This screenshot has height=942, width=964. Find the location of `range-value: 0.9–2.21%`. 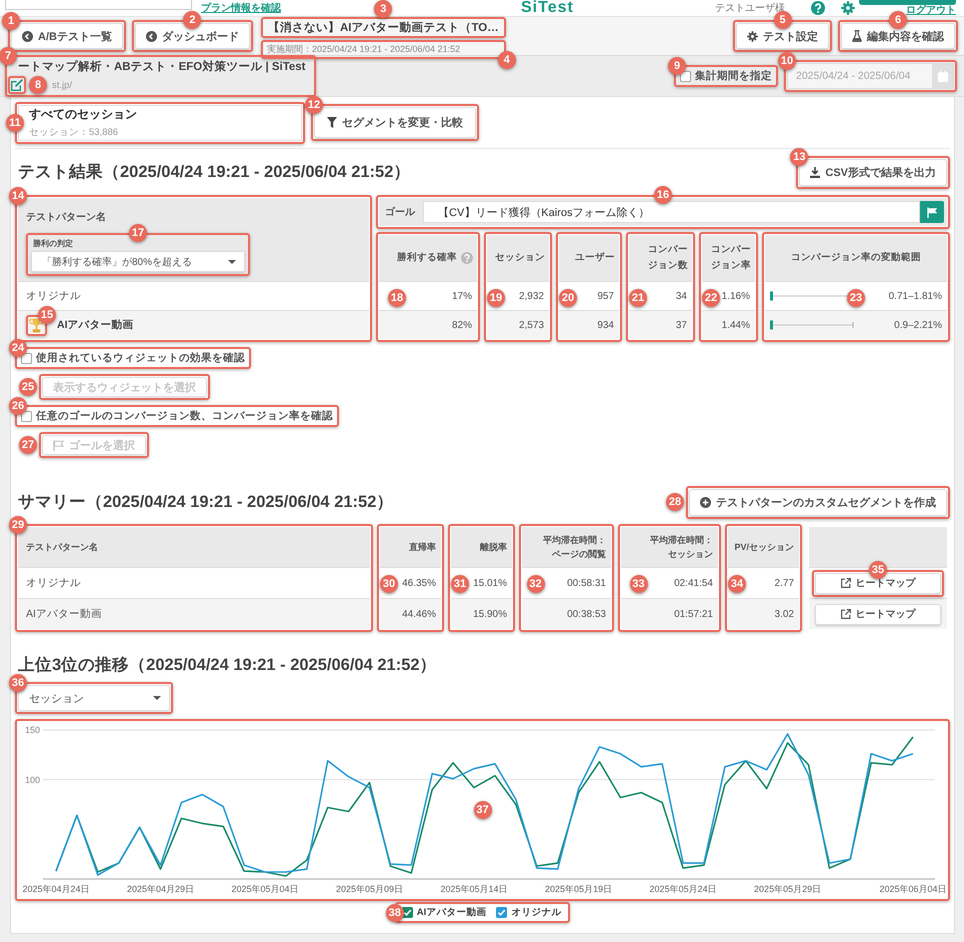

range-value: 0.9–2.21% is located at coordinates (918, 325).